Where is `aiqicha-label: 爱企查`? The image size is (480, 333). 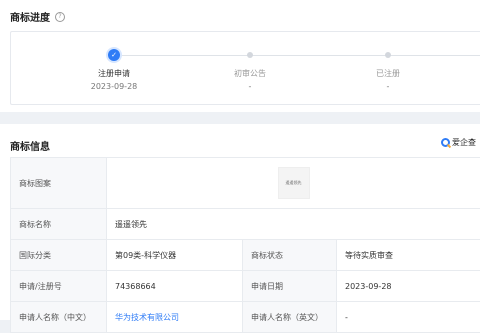
aiqicha-label: 爱企查 is located at coordinates (464, 142).